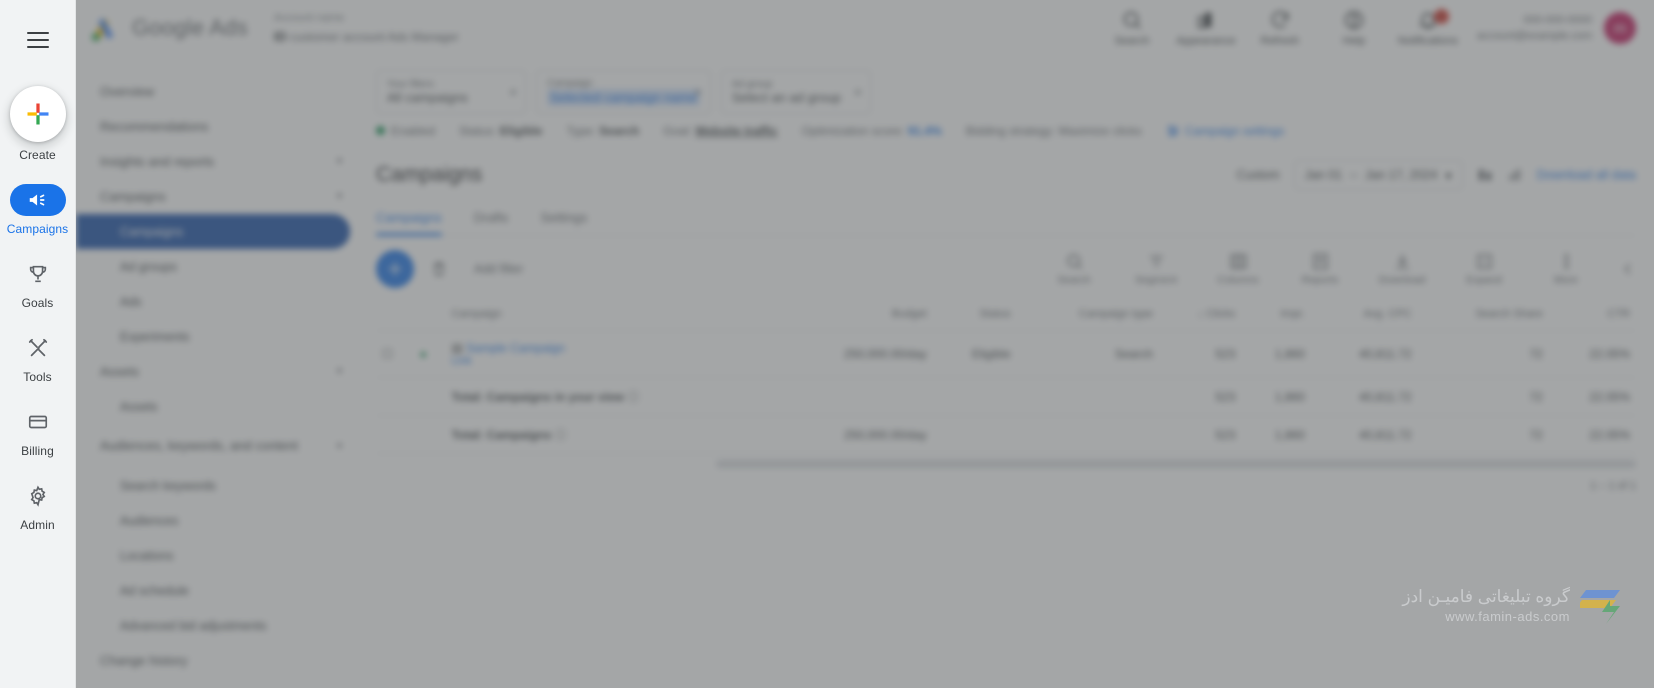  I want to click on hamburger-menu-icon, so click(38, 40).